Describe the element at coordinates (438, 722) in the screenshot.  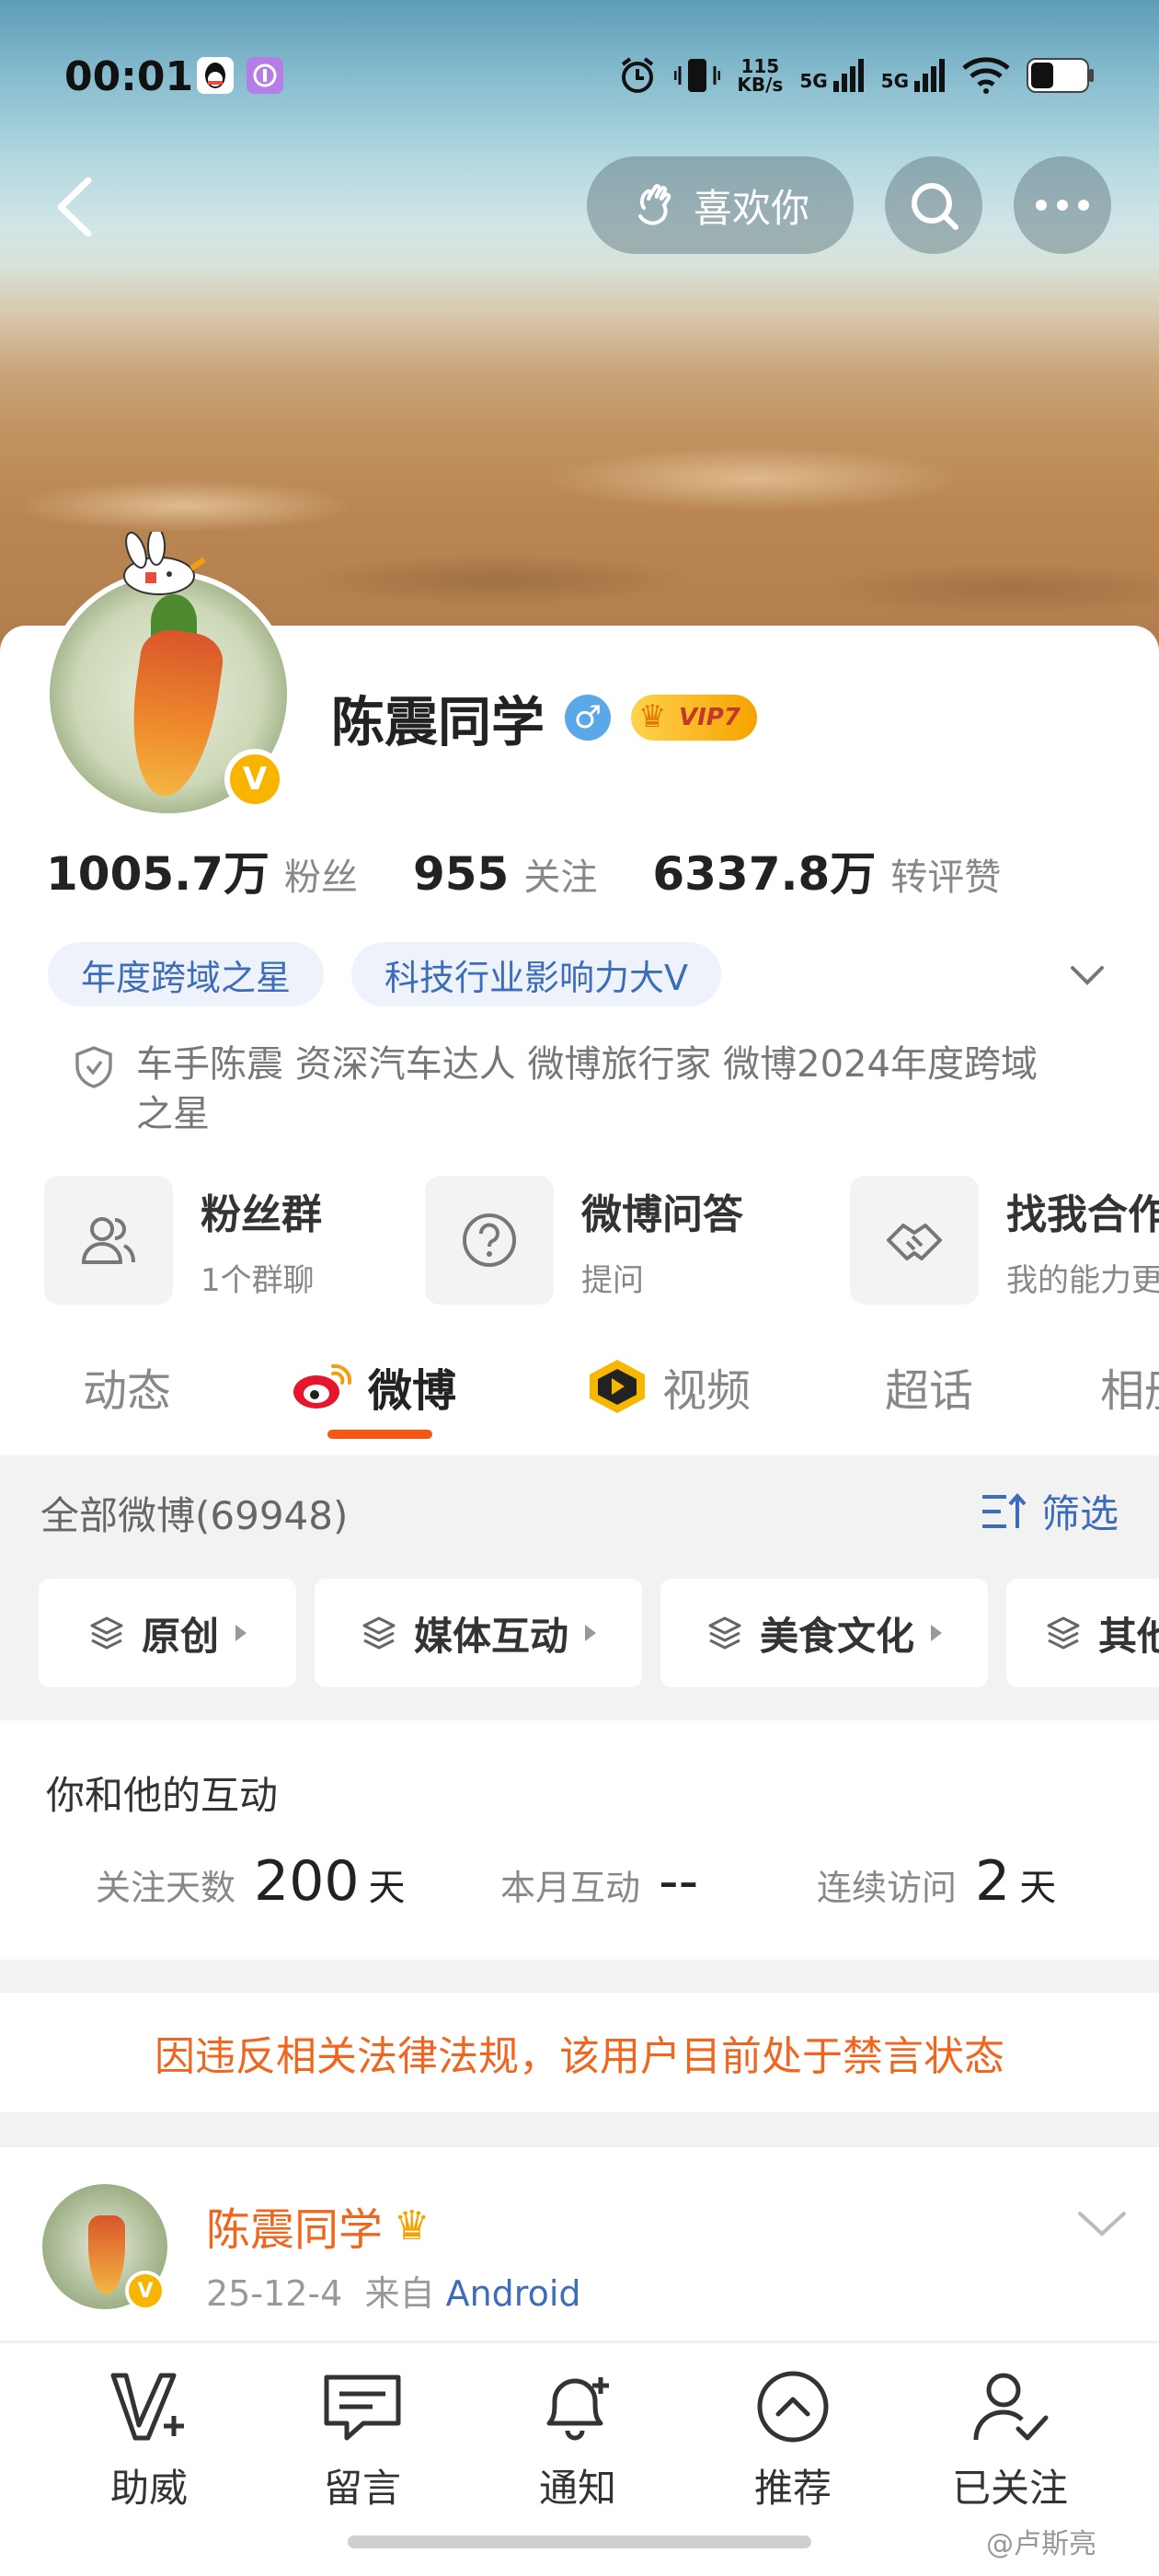
I see `profile-name: 陈震同学` at that location.